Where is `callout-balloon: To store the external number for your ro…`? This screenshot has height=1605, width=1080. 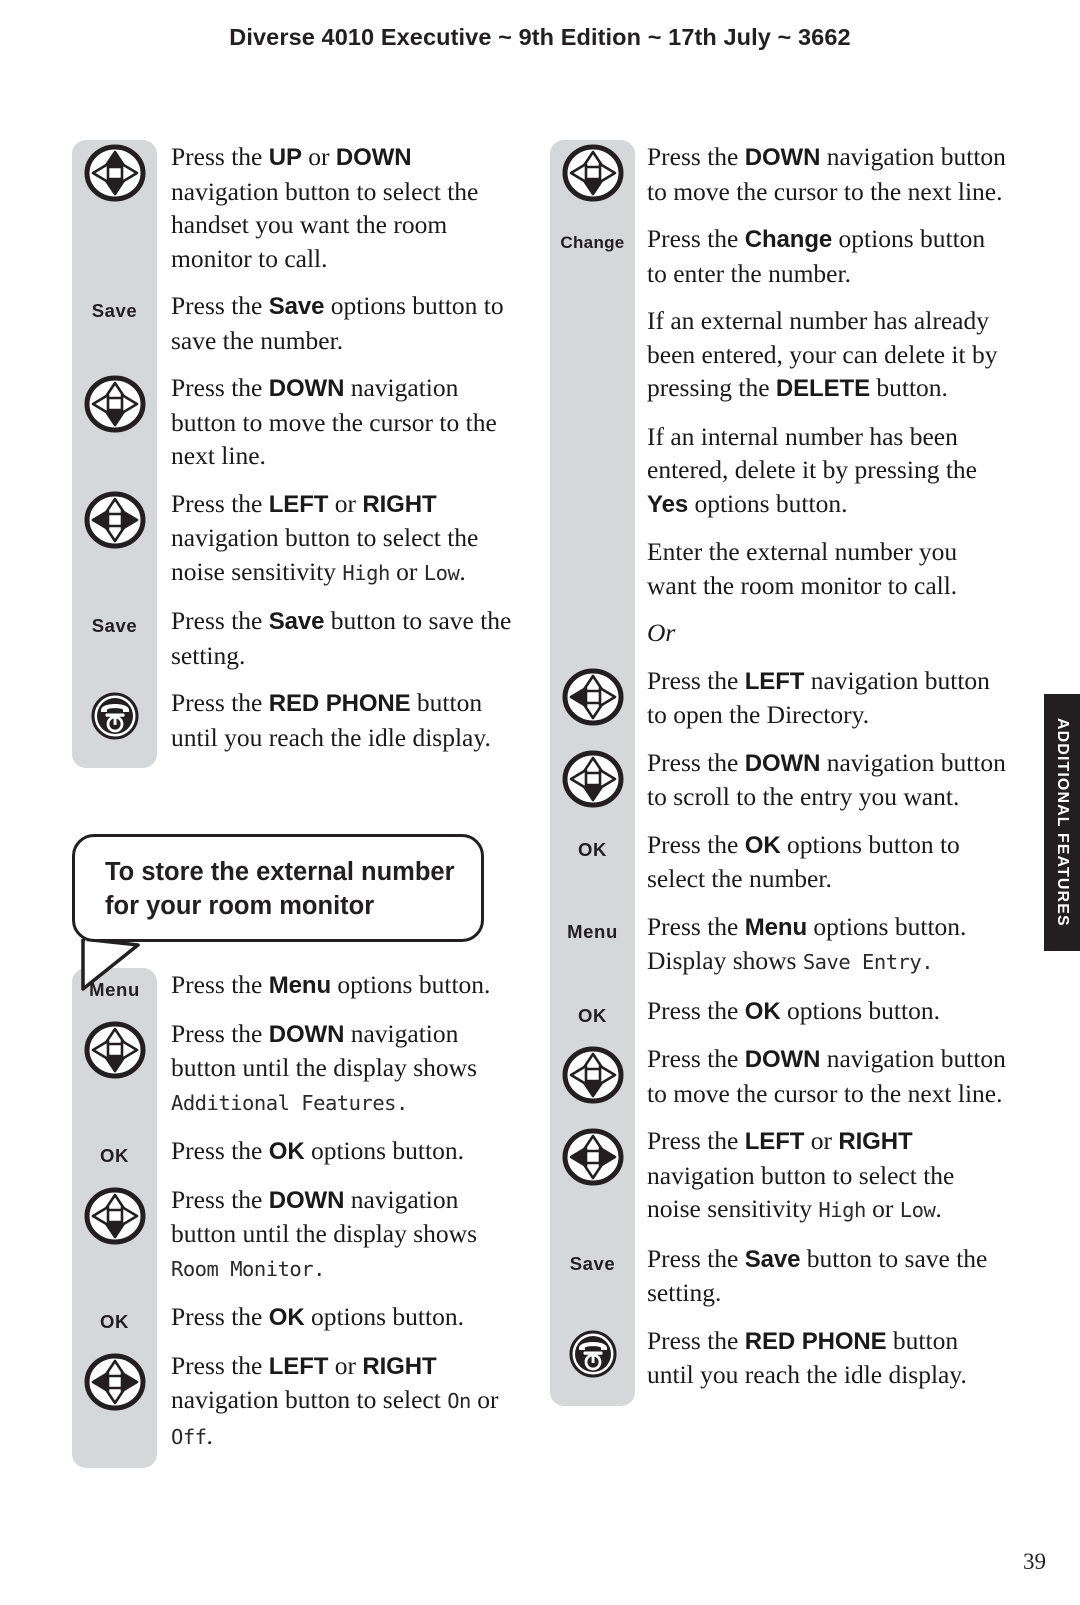
callout-balloon: To store the external number for your ro… is located at coordinates (278, 912).